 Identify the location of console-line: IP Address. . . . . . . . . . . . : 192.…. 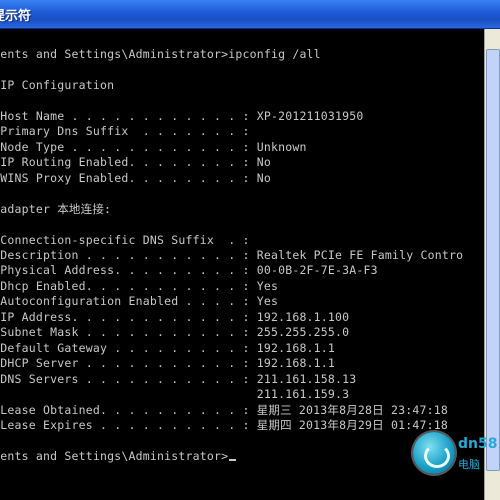
(175, 317).